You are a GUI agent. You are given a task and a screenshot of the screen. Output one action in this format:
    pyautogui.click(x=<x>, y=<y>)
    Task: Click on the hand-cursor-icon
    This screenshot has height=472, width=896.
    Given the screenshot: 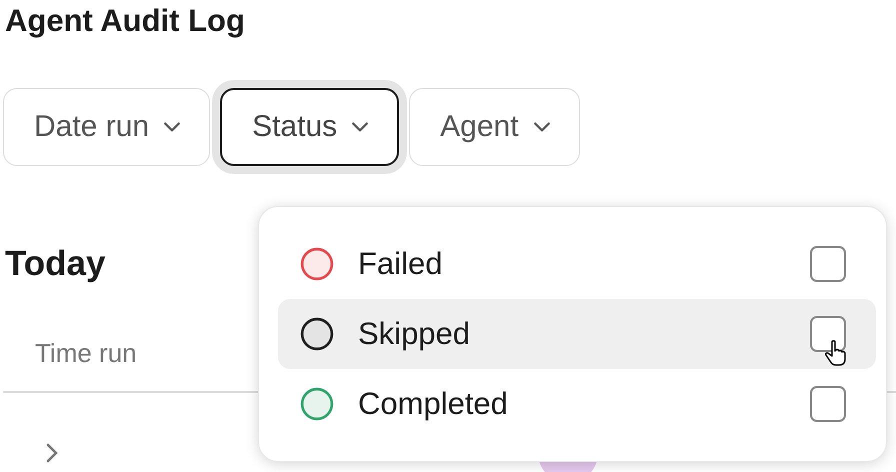 What is the action you would take?
    pyautogui.click(x=837, y=353)
    